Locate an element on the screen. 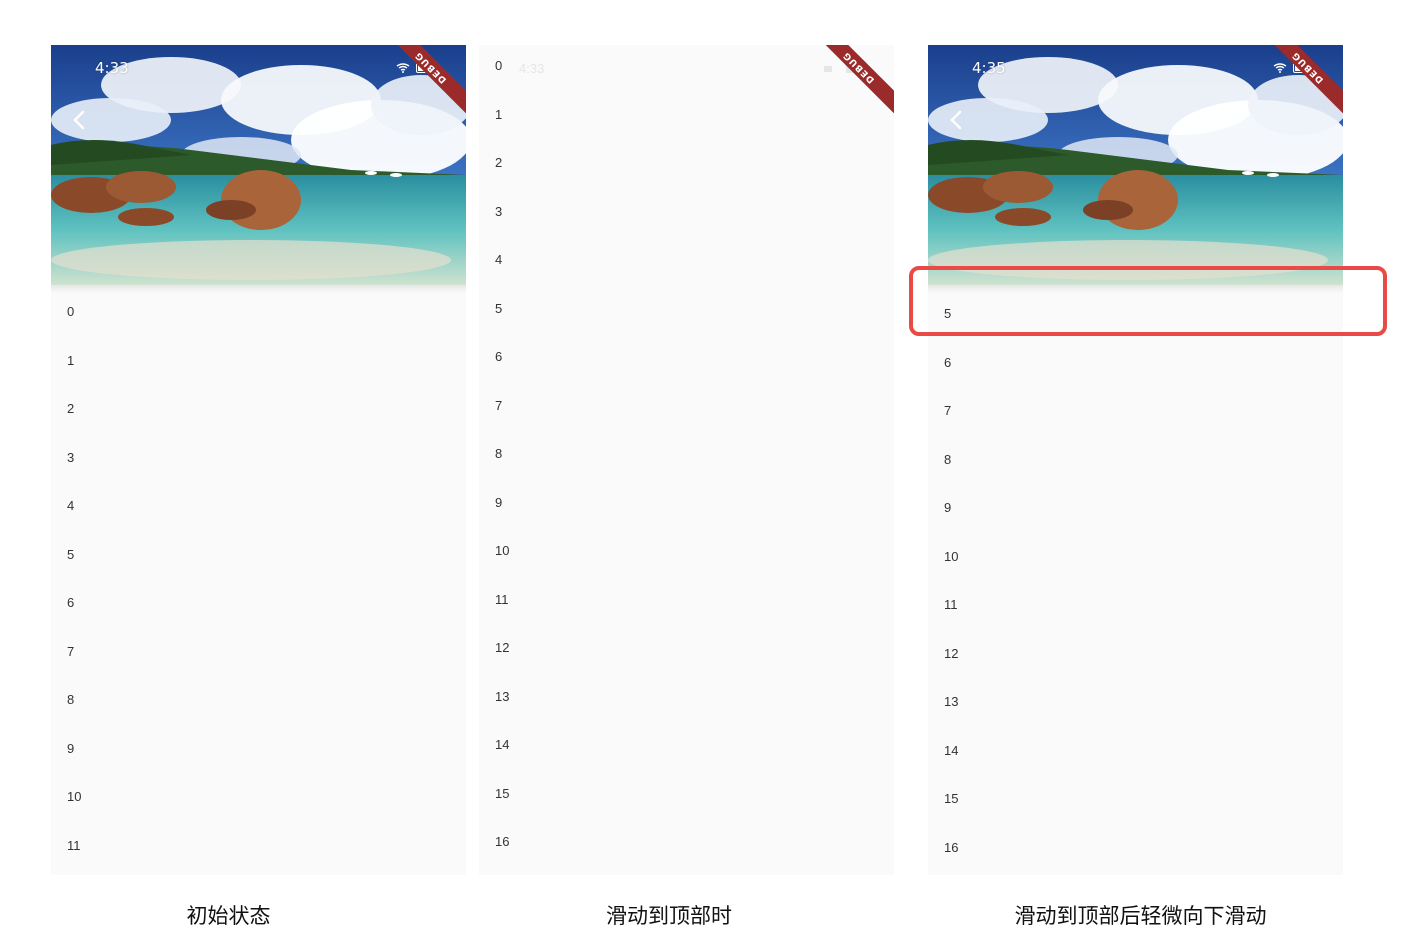  status-time: 4:33 is located at coordinates (112, 68).